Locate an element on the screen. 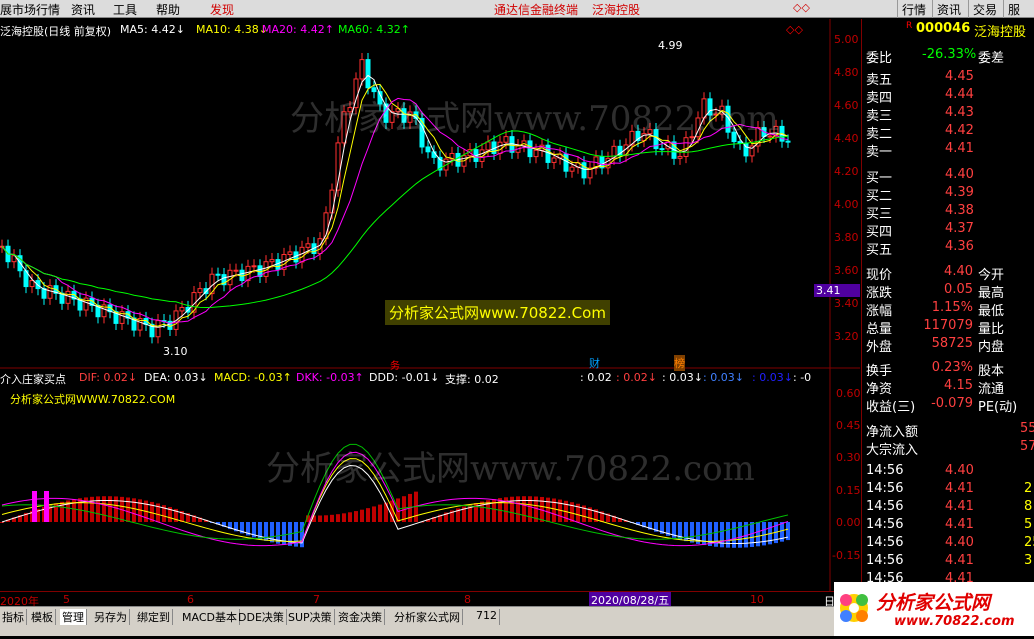  ind-tick: 0.45 is located at coordinates (848, 425).